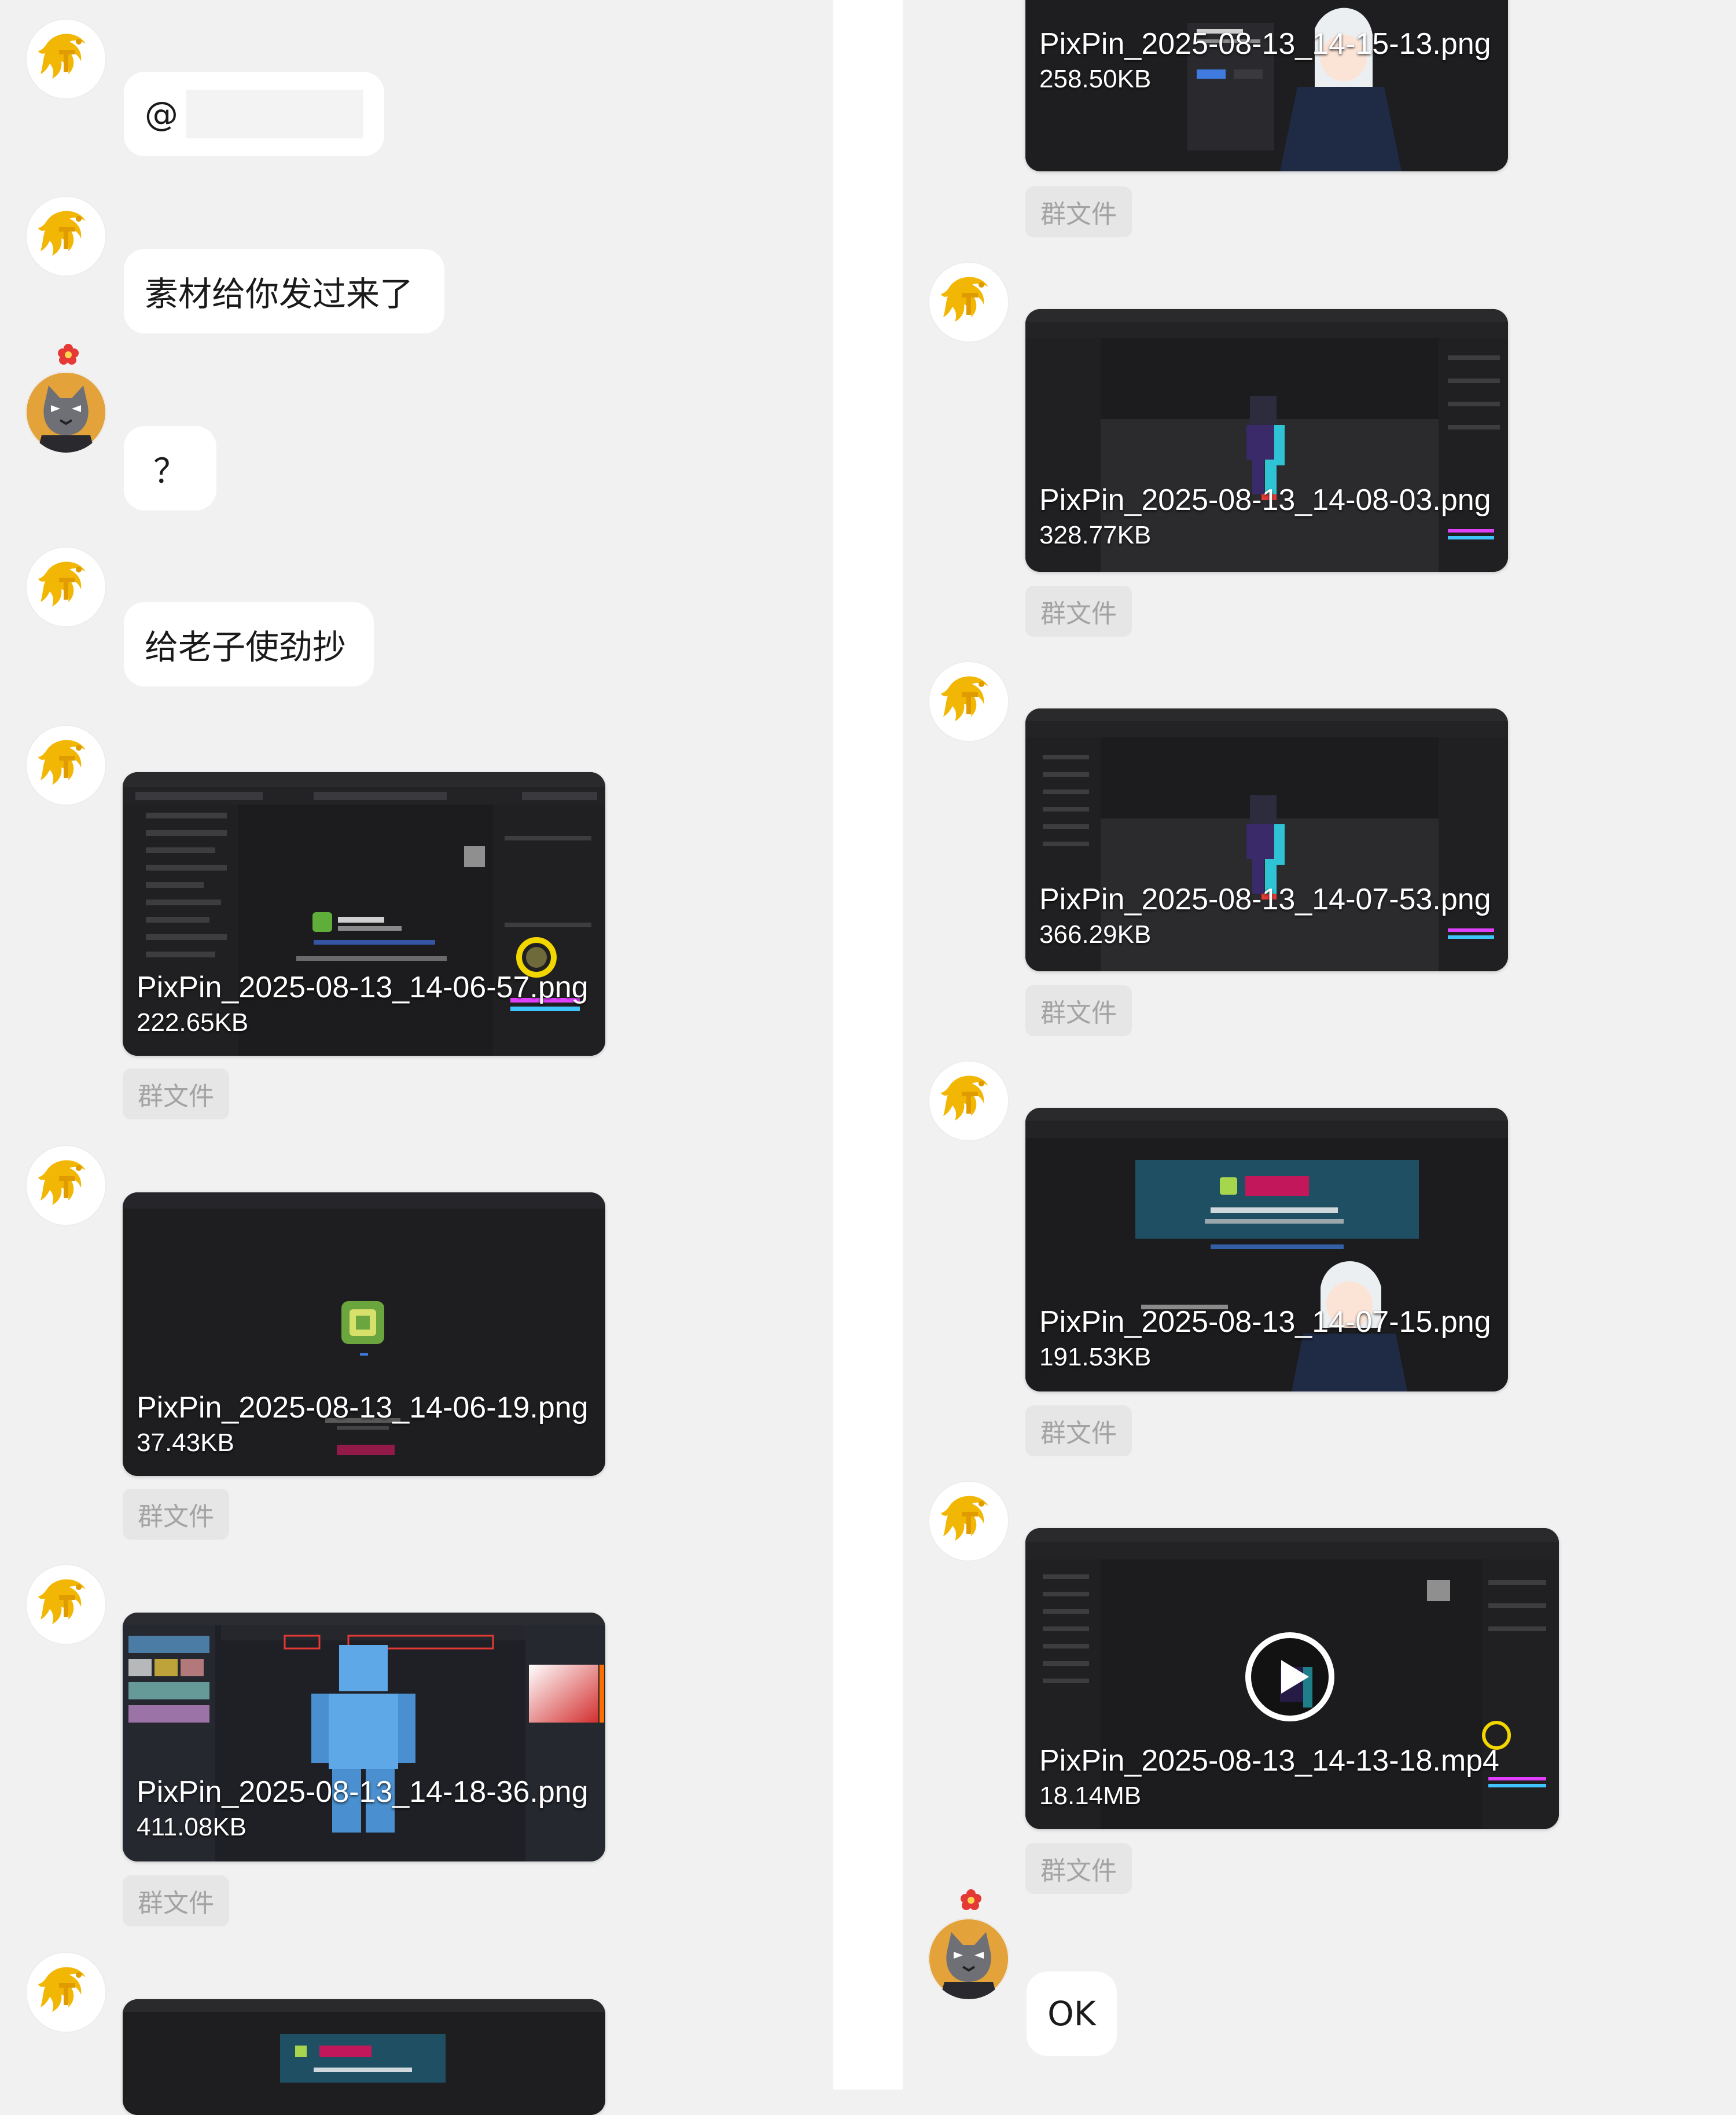 Image resolution: width=1736 pixels, height=2115 pixels. I want to click on file-size: 258.50KB, so click(1095, 79).